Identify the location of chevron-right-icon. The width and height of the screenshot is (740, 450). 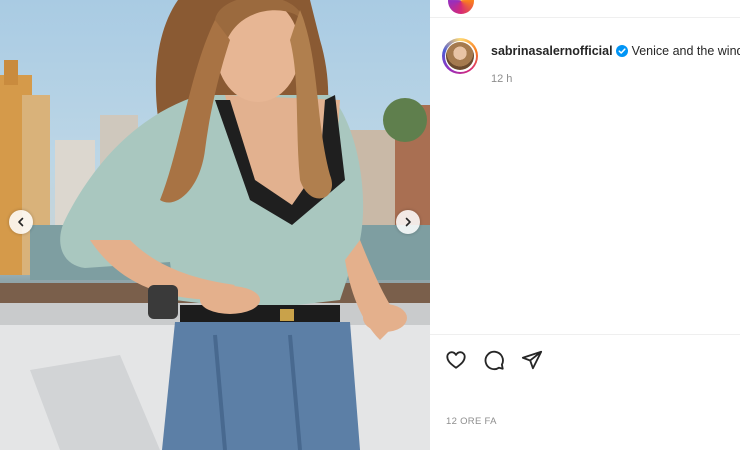
(408, 222).